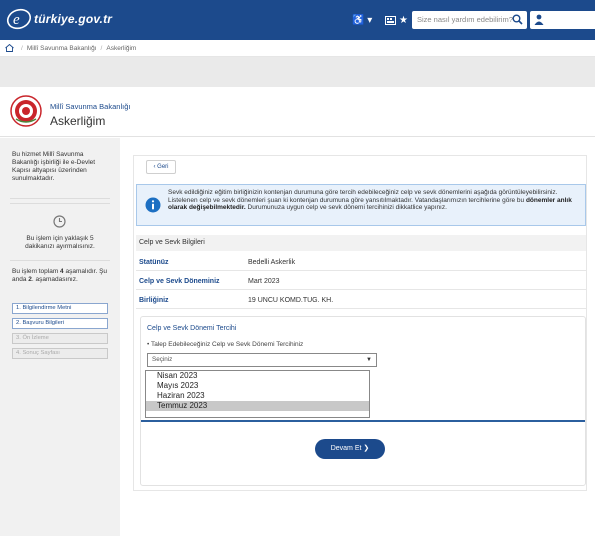 This screenshot has height=536, width=595. What do you see at coordinates (562, 20) in the screenshot?
I see `login-button` at bounding box center [562, 20].